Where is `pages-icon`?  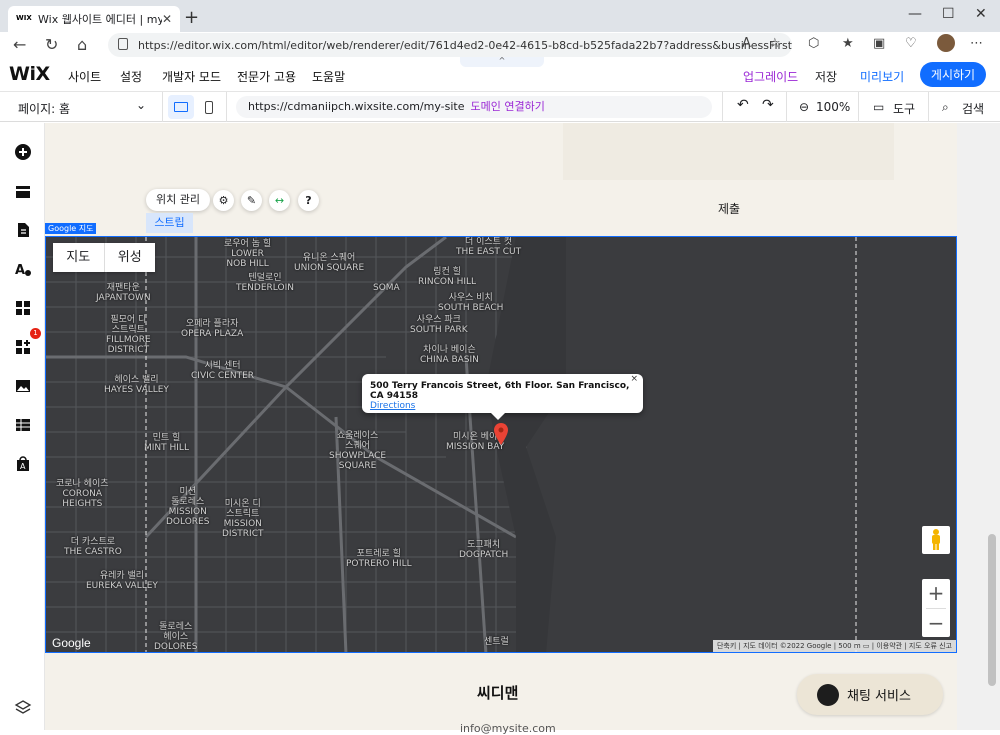 pages-icon is located at coordinates (23, 230).